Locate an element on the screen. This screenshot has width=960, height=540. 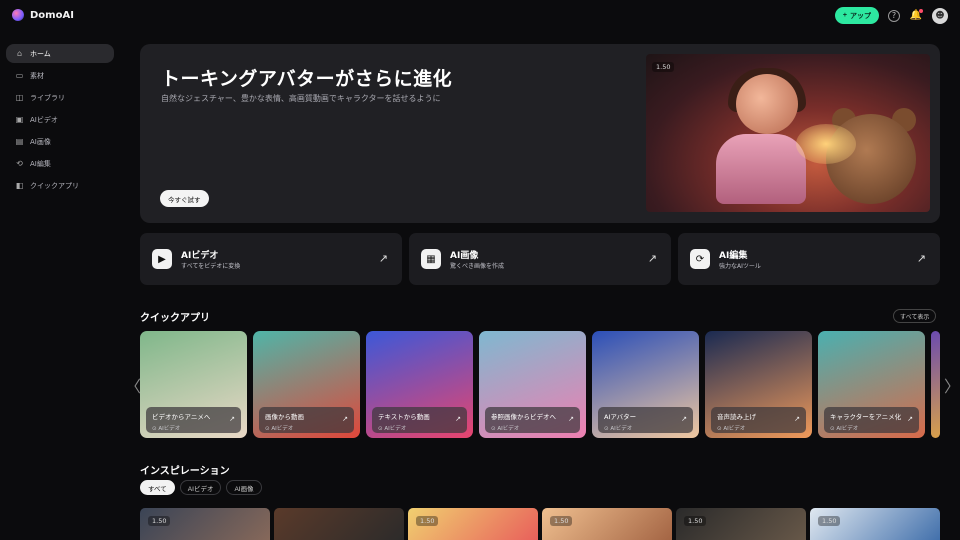
domoai-logo-icon is located at coordinates (18, 15).